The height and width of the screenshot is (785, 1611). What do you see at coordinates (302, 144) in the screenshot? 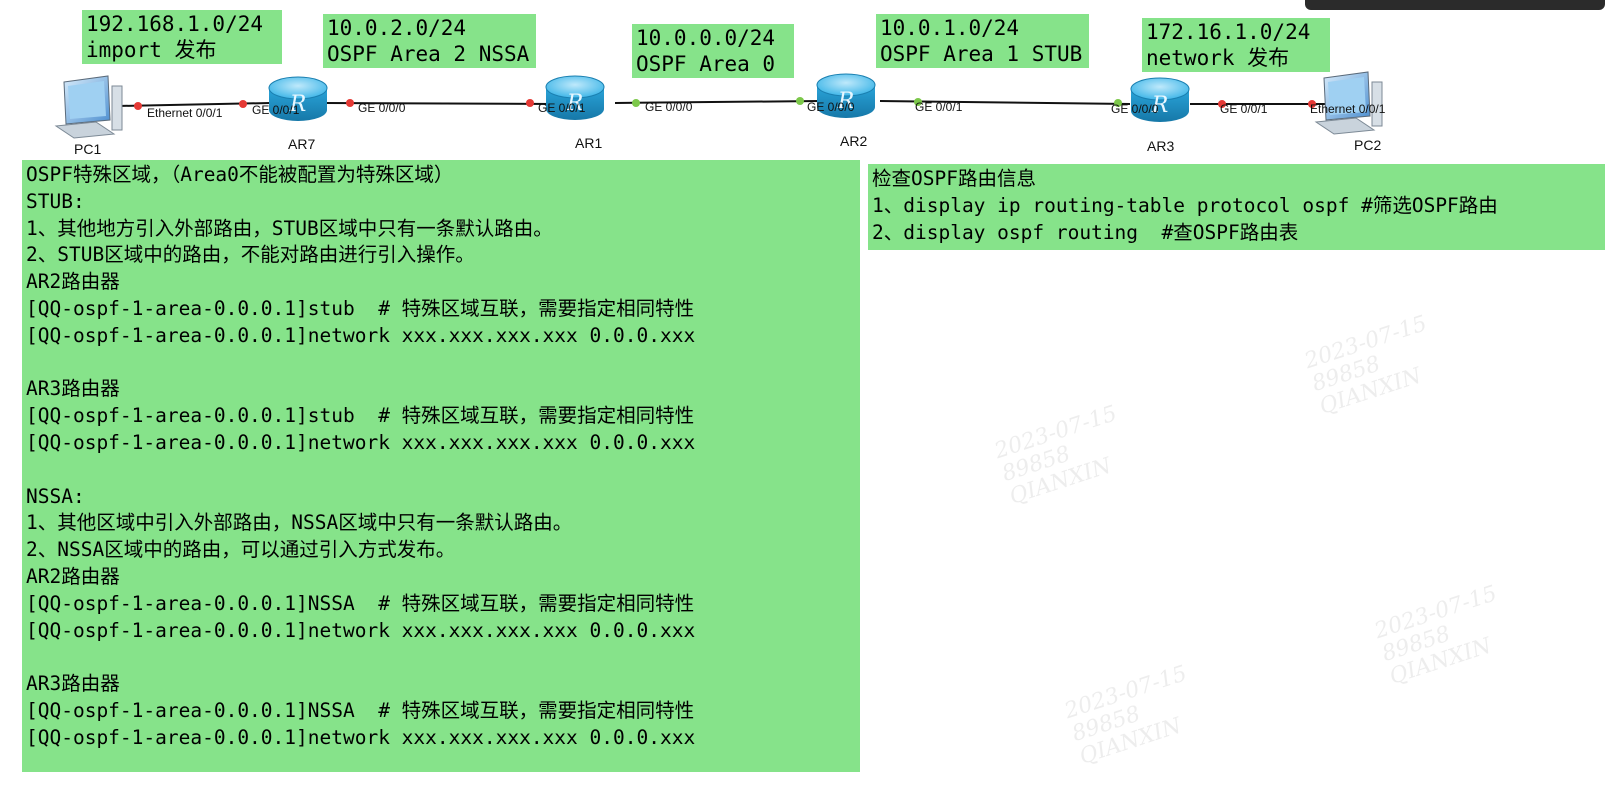
I see `device-label-ar7: AR7` at bounding box center [302, 144].